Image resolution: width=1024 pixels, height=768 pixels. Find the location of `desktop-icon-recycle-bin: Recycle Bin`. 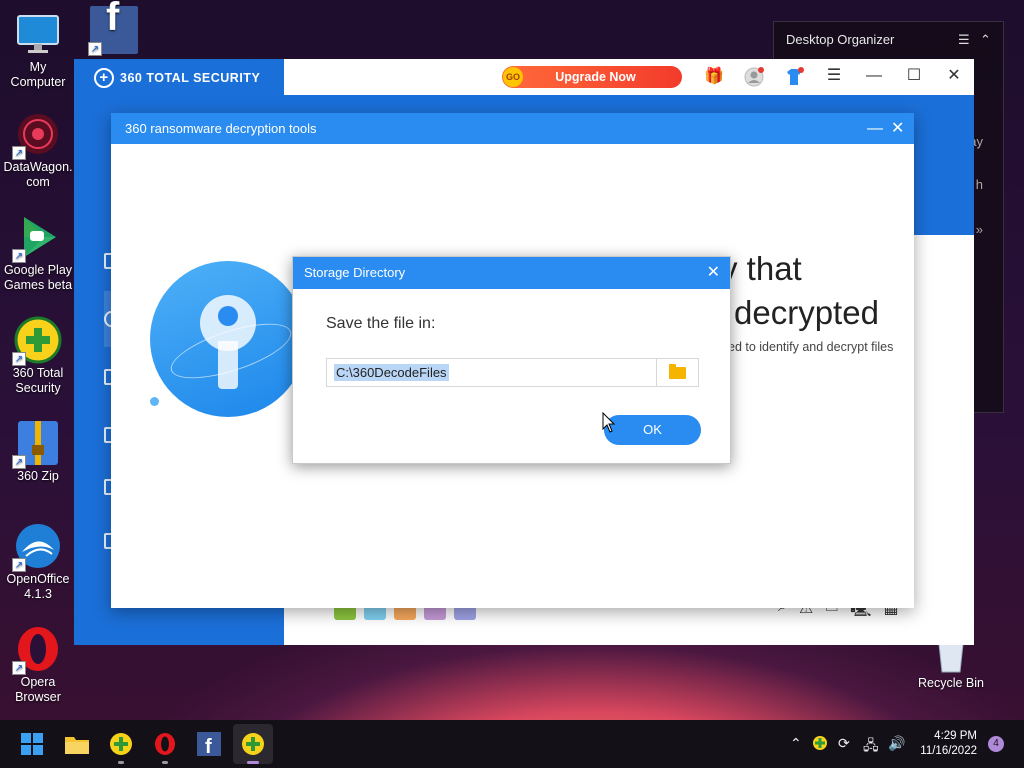

desktop-icon-recycle-bin: Recycle Bin is located at coordinates (951, 665).